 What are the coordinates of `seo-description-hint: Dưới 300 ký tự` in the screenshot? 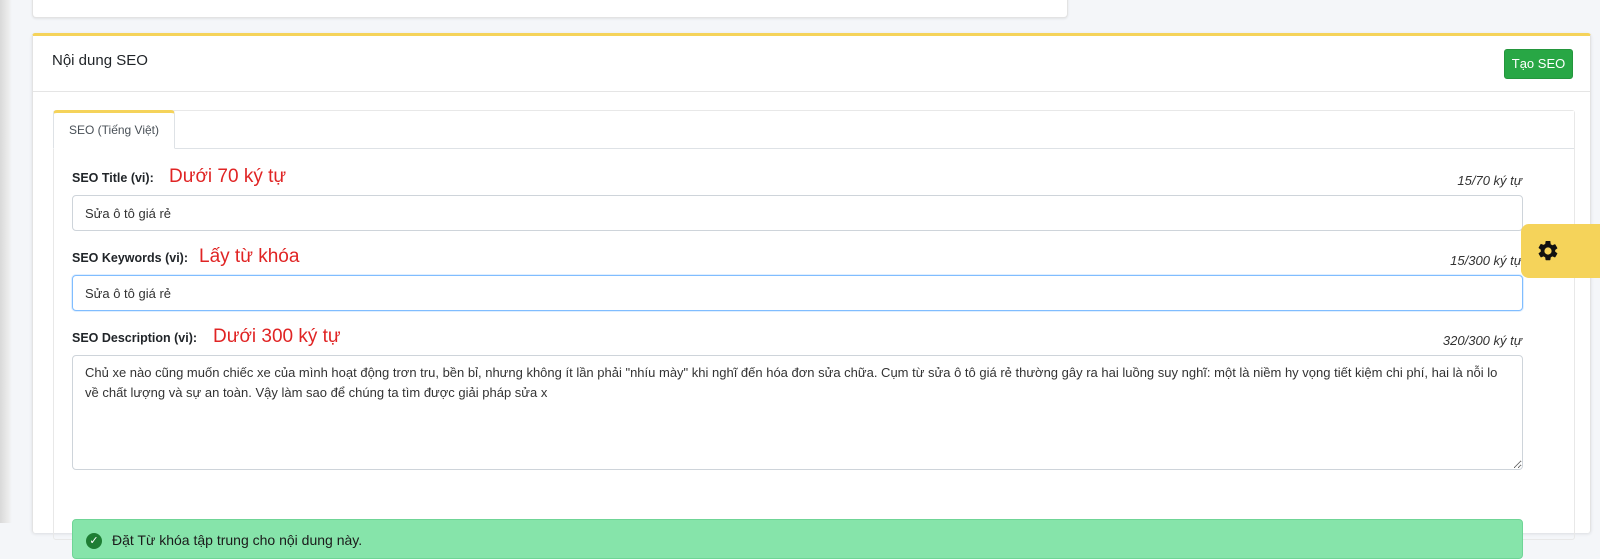 It's located at (277, 336).